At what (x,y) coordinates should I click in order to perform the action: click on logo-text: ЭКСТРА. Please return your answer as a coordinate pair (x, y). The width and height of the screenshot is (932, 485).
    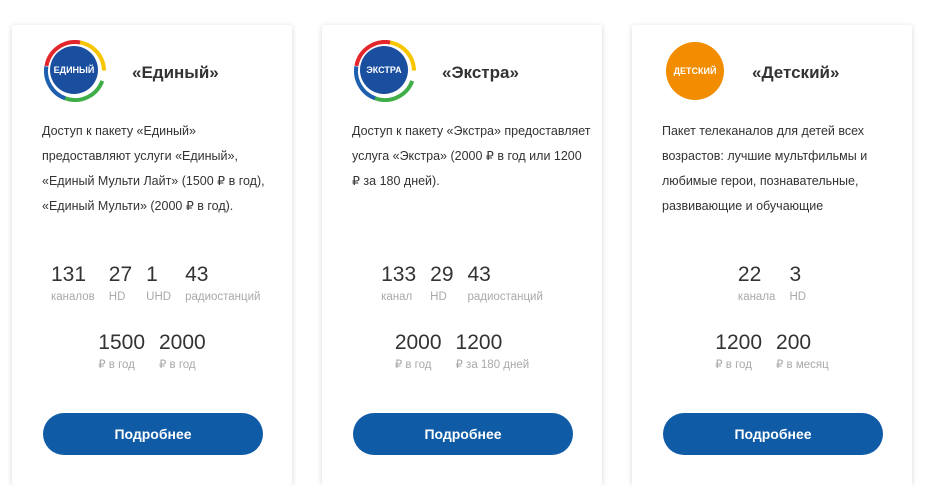
    Looking at the image, I should click on (384, 70).